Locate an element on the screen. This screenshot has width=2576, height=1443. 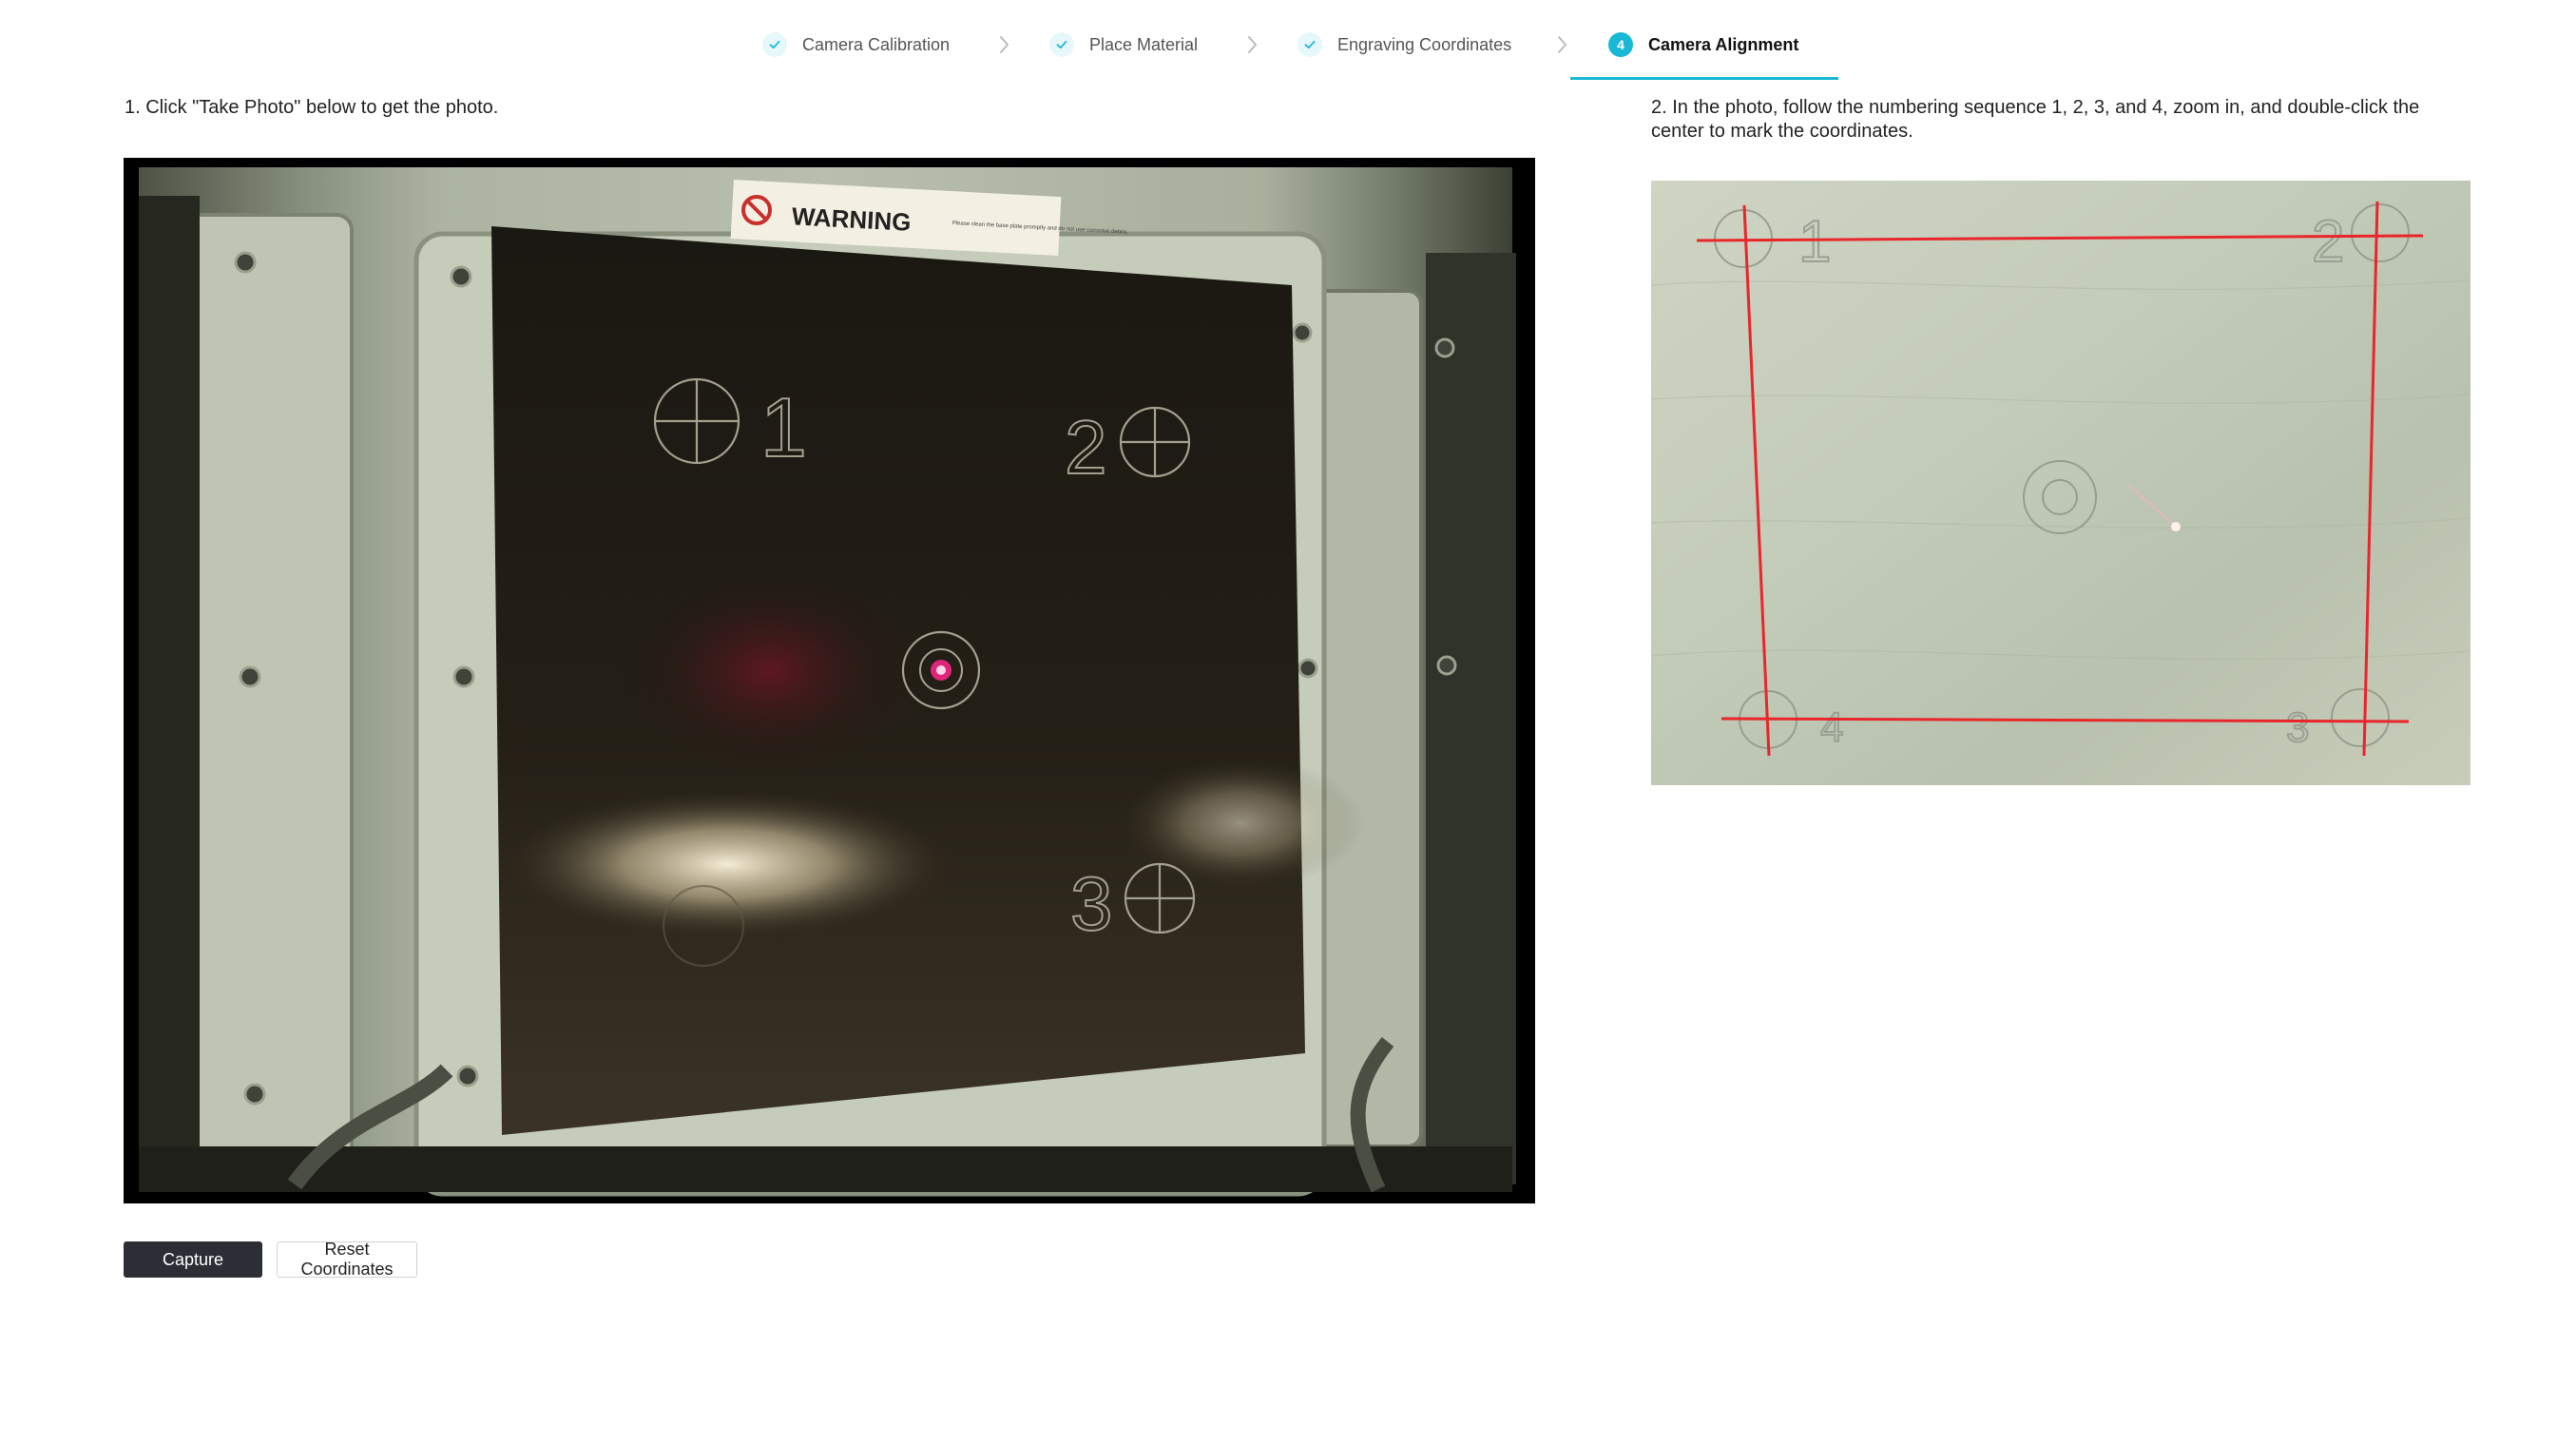
step-number-badge: 4 is located at coordinates (1620, 44).